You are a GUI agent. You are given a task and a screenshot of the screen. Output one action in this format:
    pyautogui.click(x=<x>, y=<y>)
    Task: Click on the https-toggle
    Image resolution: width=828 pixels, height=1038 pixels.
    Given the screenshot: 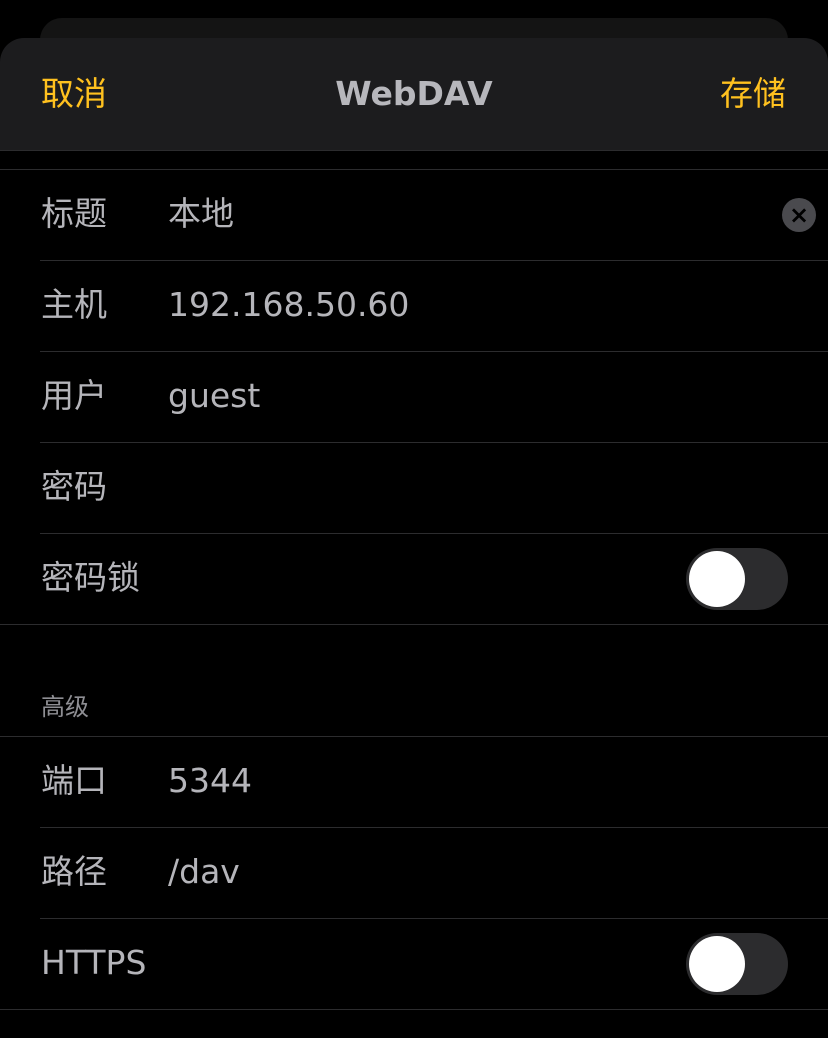 What is the action you would take?
    pyautogui.click(x=737, y=964)
    